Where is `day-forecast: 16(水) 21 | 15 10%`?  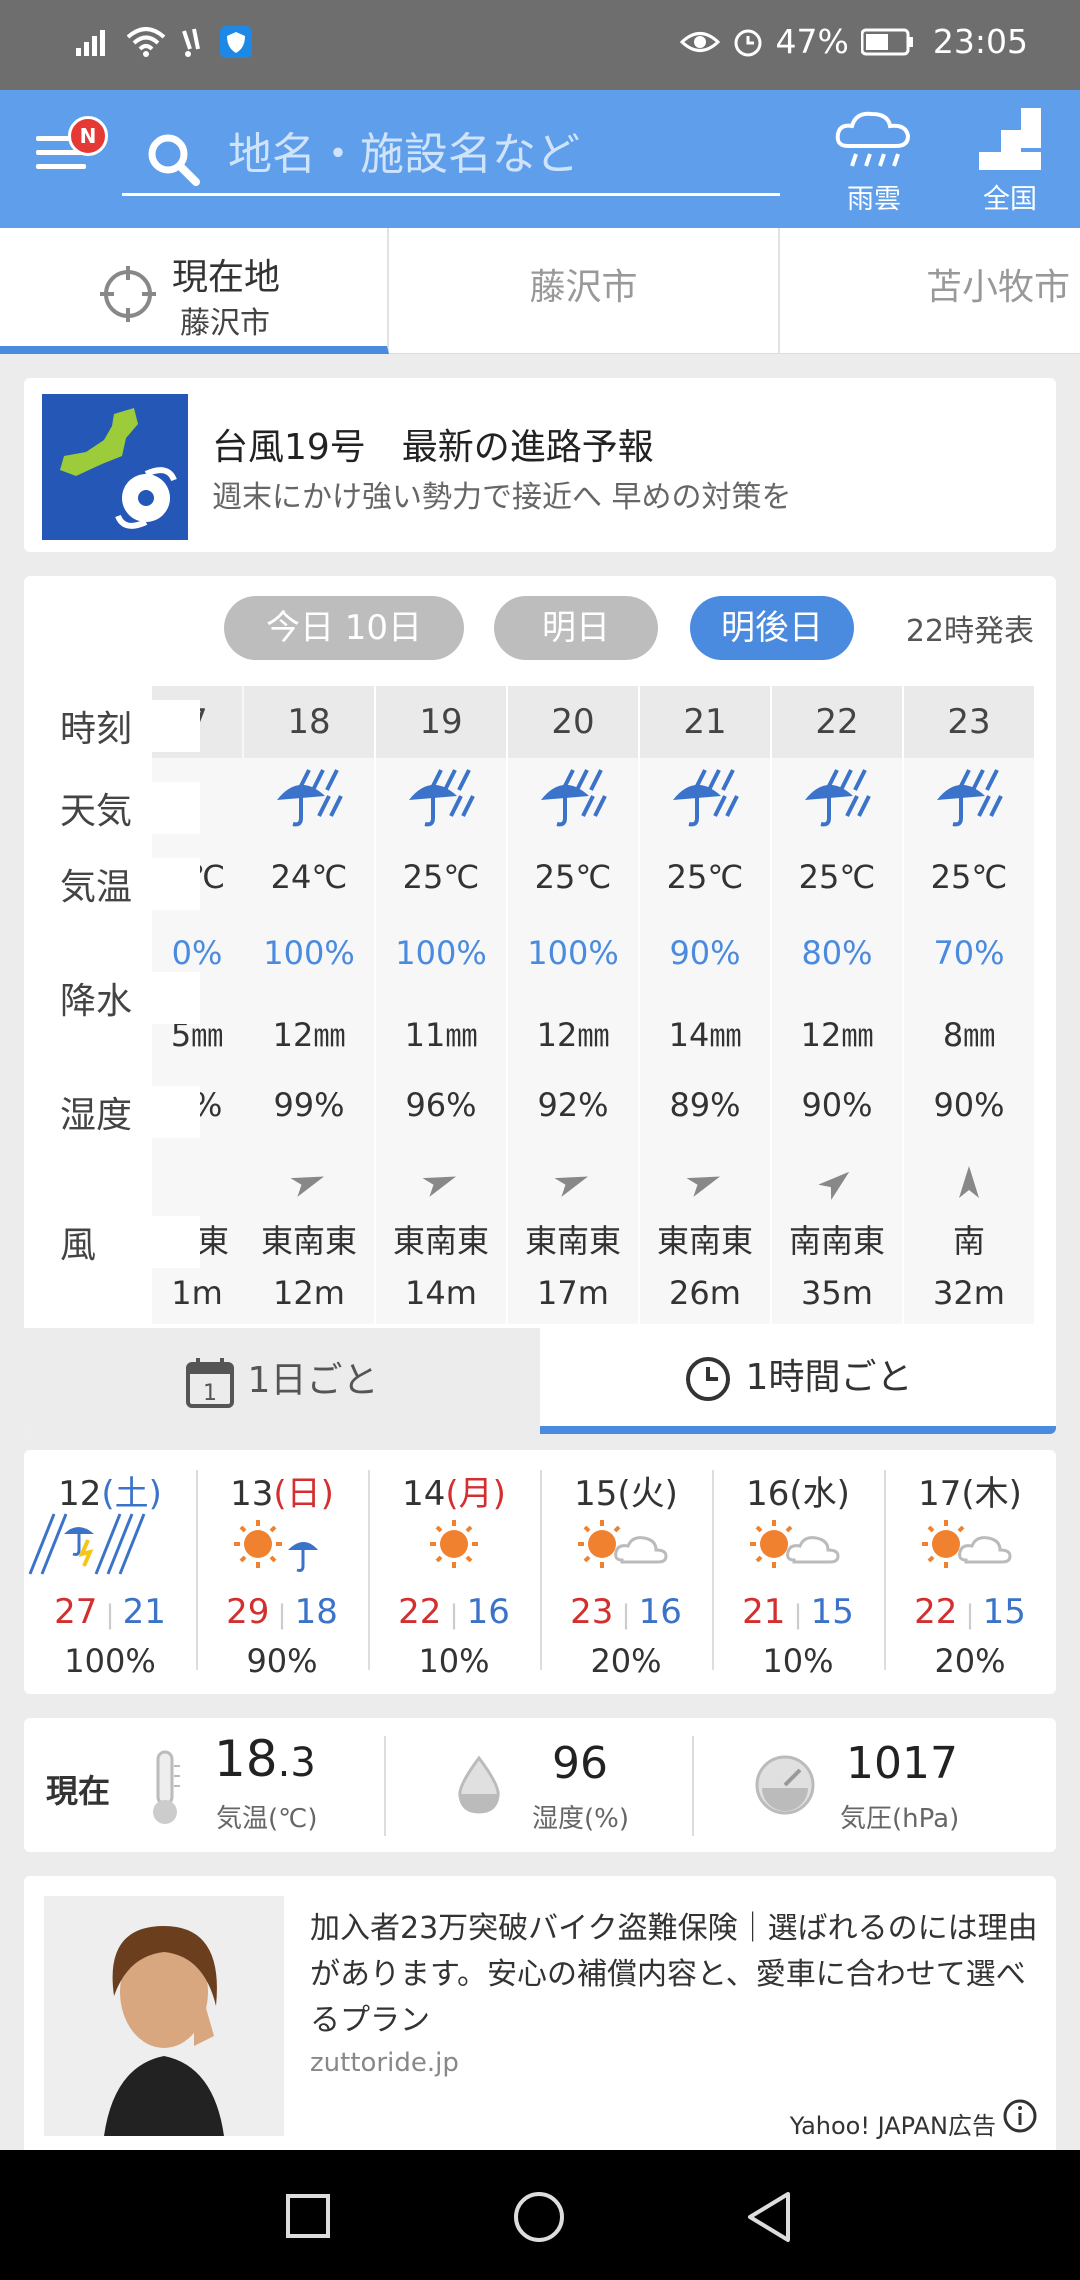 day-forecast: 16(水) 21 | 15 10% is located at coordinates (798, 1572).